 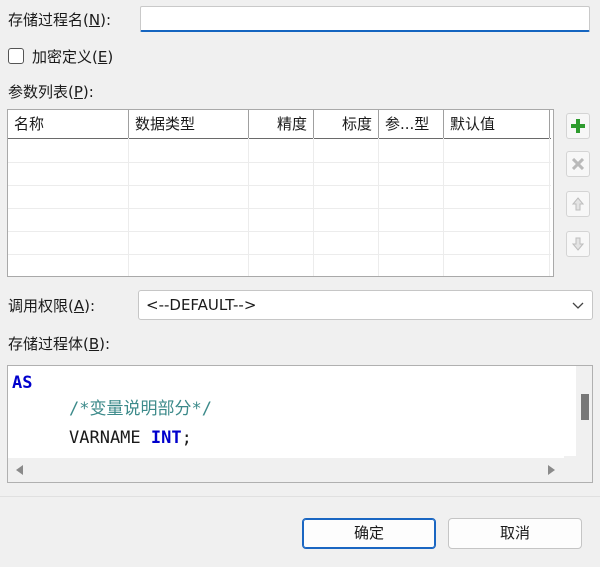 I want to click on code-line-comment: /*变量说明部分*/, so click(x=140, y=409).